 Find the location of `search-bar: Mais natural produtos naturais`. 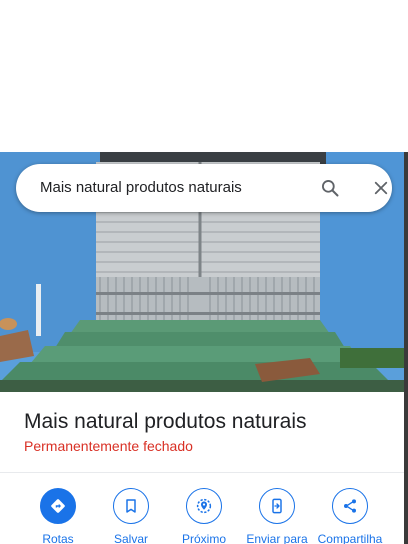

search-bar: Mais natural produtos naturais is located at coordinates (204, 188).